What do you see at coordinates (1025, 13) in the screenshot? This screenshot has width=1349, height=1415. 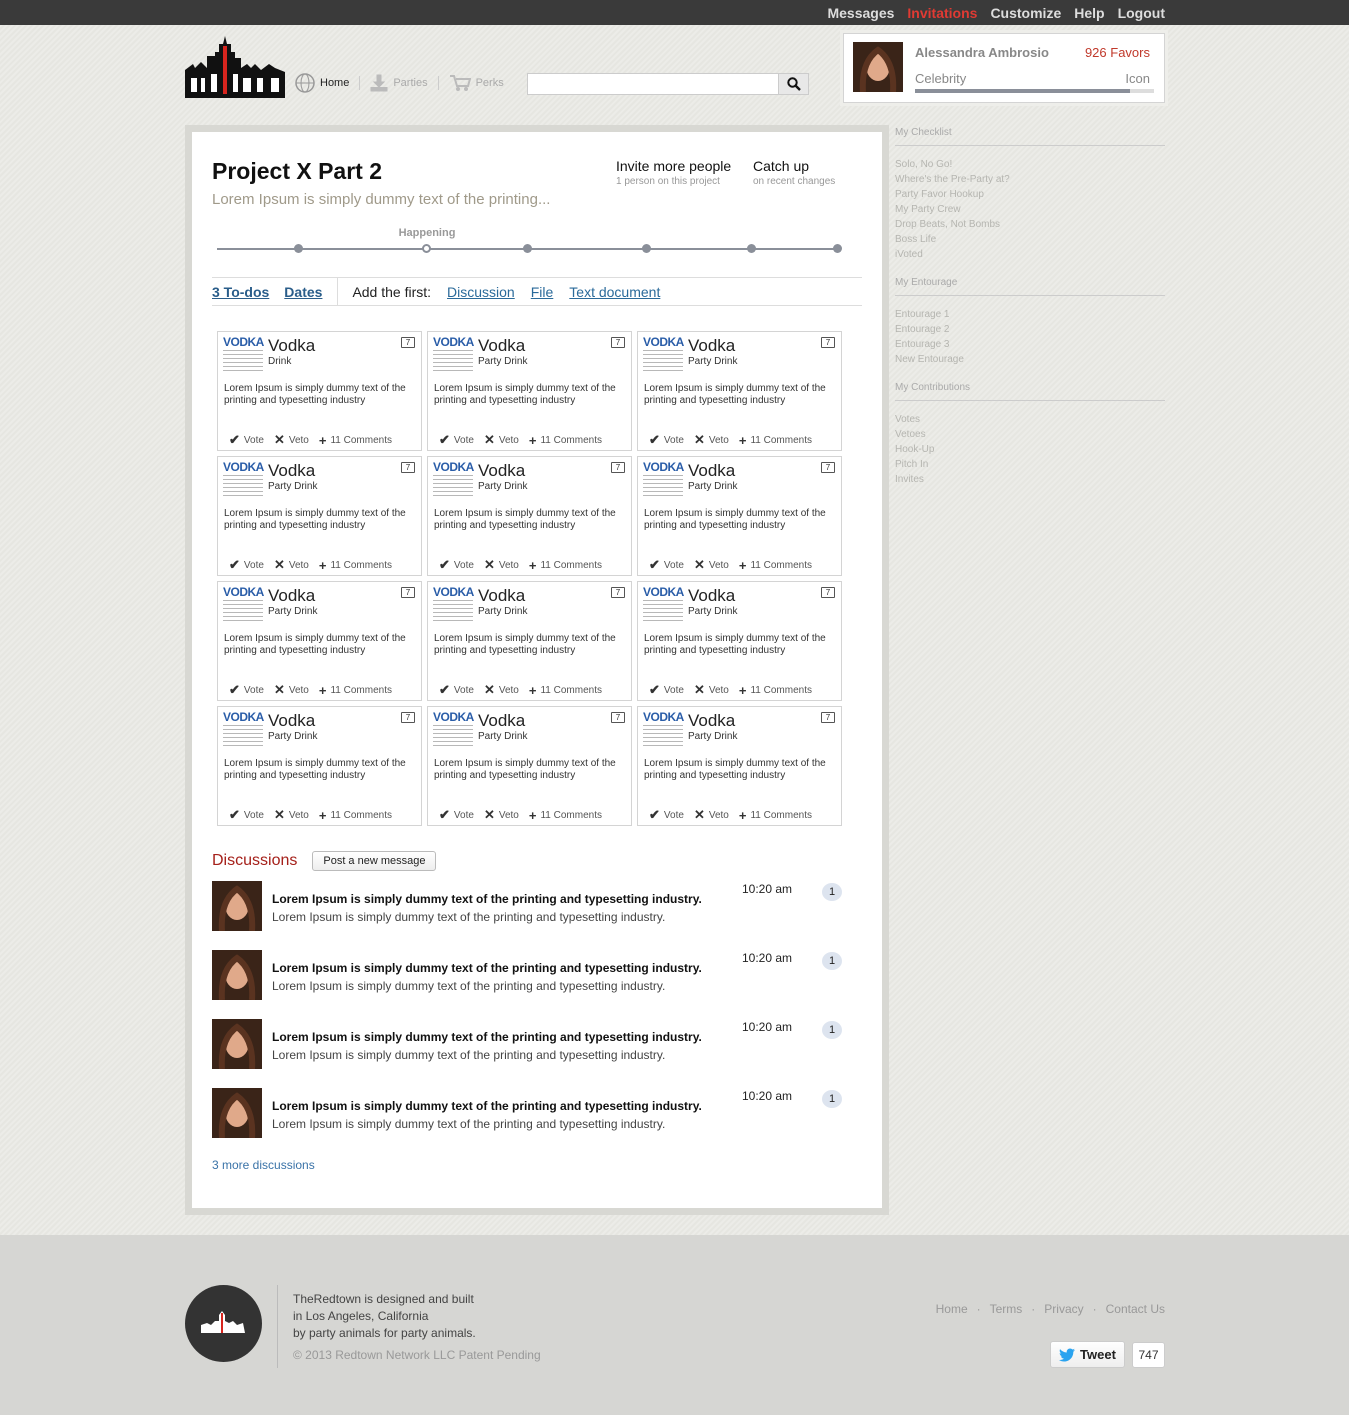 I see `customize-link: Customize` at bounding box center [1025, 13].